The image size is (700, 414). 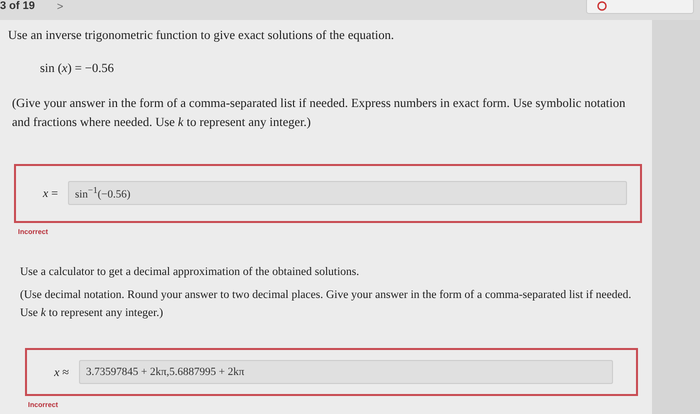 What do you see at coordinates (202, 35) in the screenshot?
I see `question-prompt: Use an inverse trigonometric function to give exact solutions of the equation.` at bounding box center [202, 35].